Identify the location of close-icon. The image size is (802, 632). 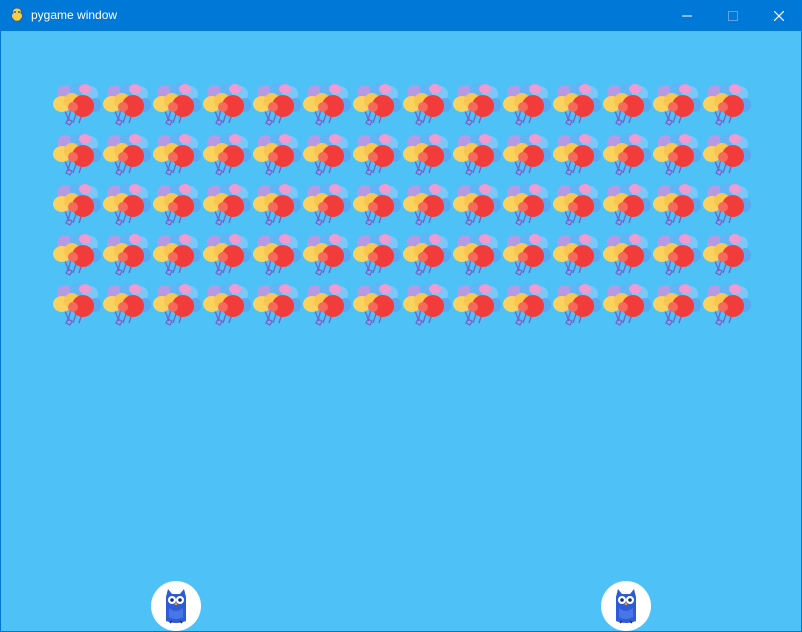
(779, 15).